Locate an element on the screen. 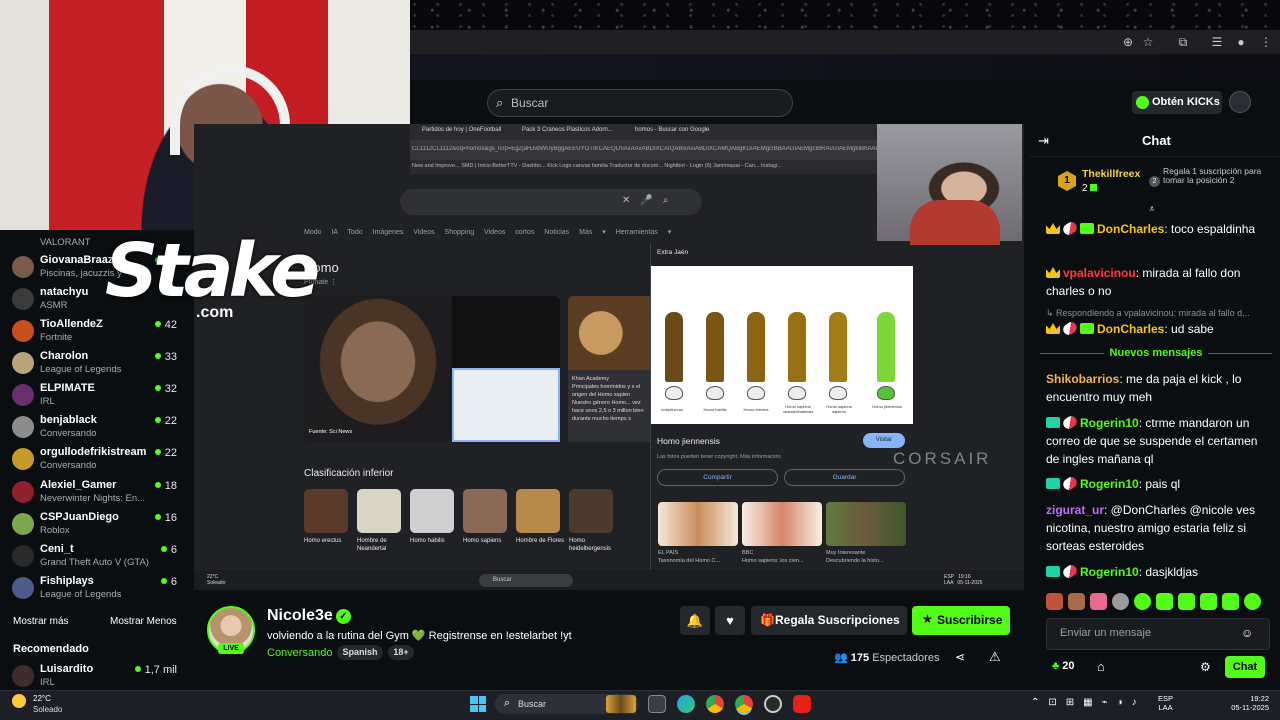  image-caption: Fuente: Sci News is located at coordinates (331, 432).